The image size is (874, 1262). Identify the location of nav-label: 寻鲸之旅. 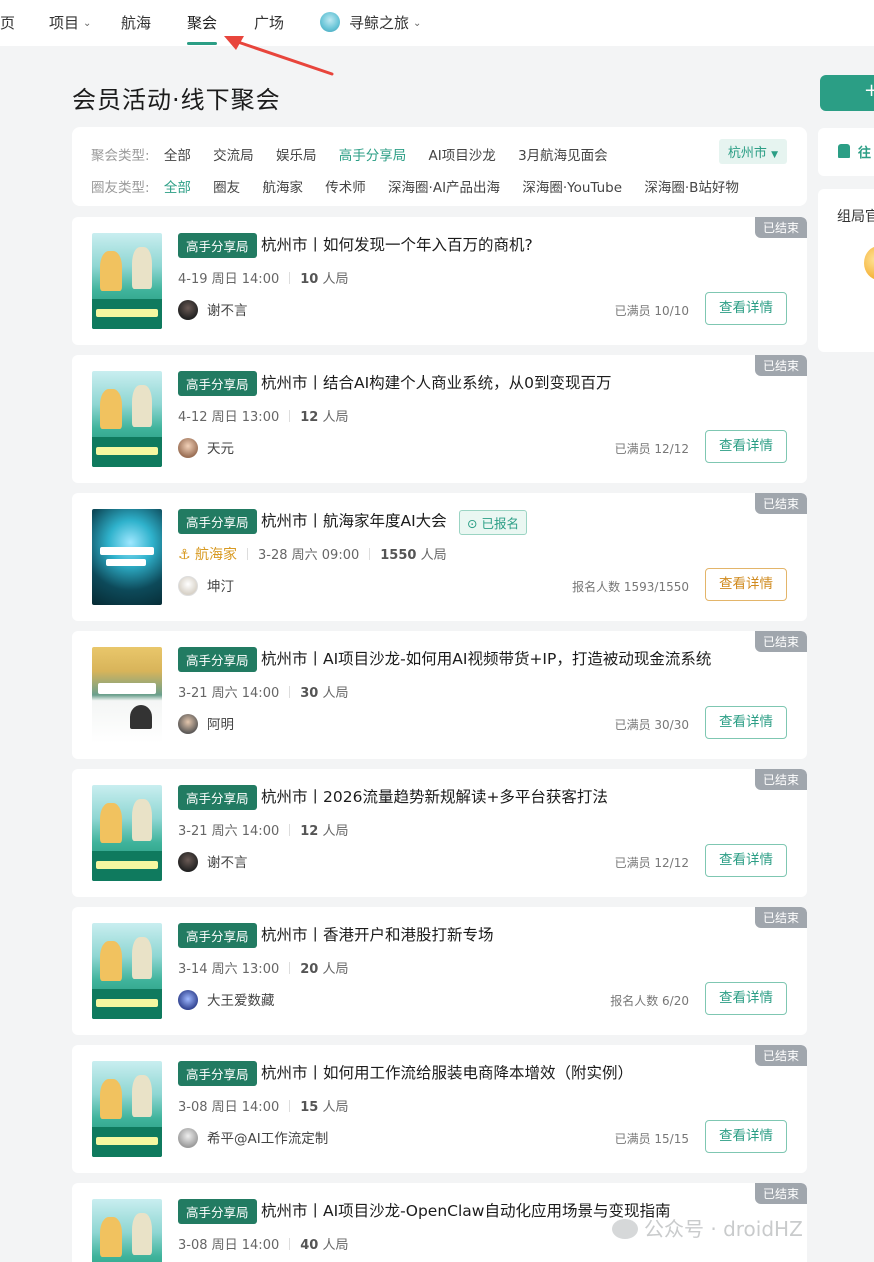
(379, 23).